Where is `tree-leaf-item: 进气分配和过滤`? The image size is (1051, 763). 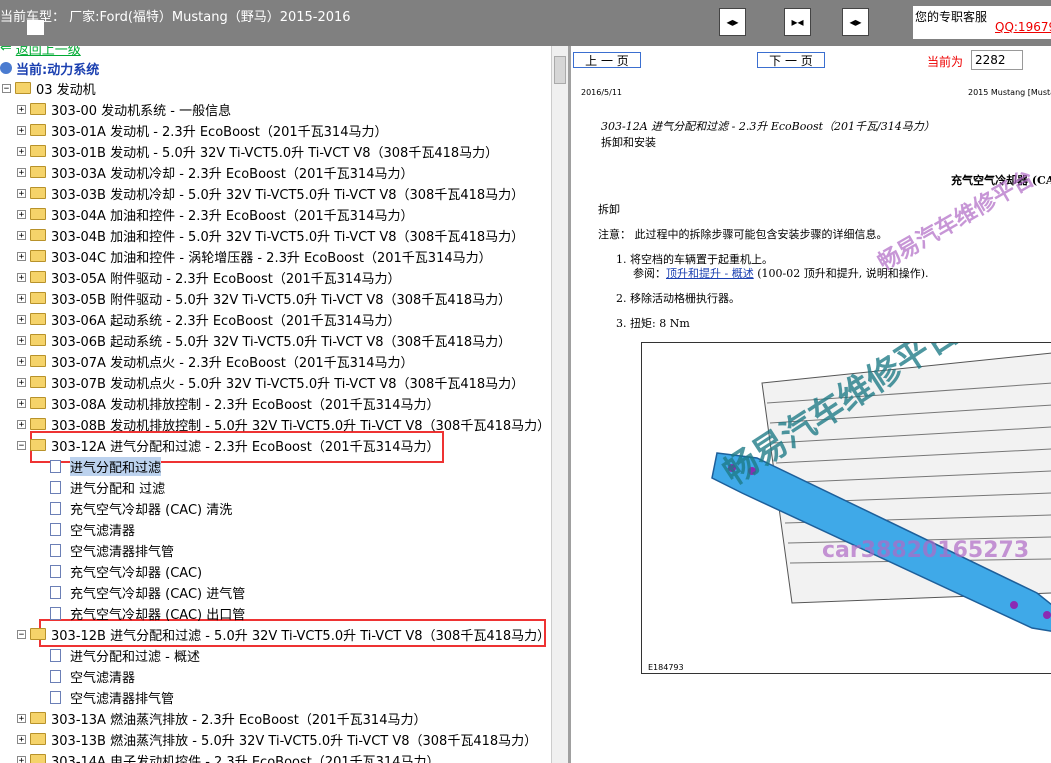 tree-leaf-item: 进气分配和过滤 is located at coordinates (106, 466).